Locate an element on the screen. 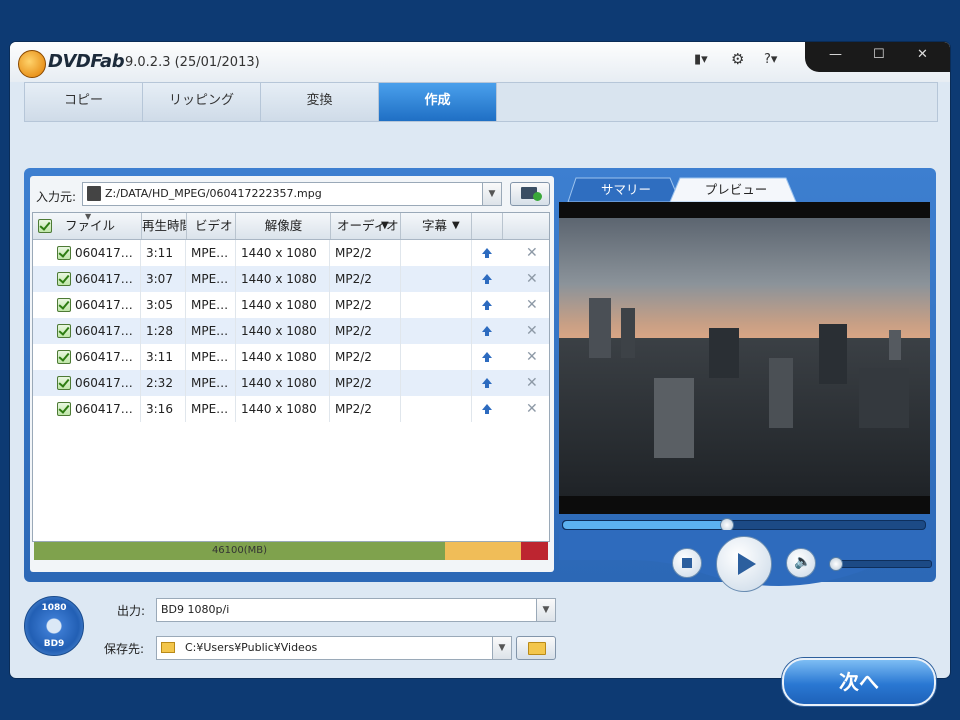 The height and width of the screenshot is (720, 960). next-button: 次へ is located at coordinates (859, 682).